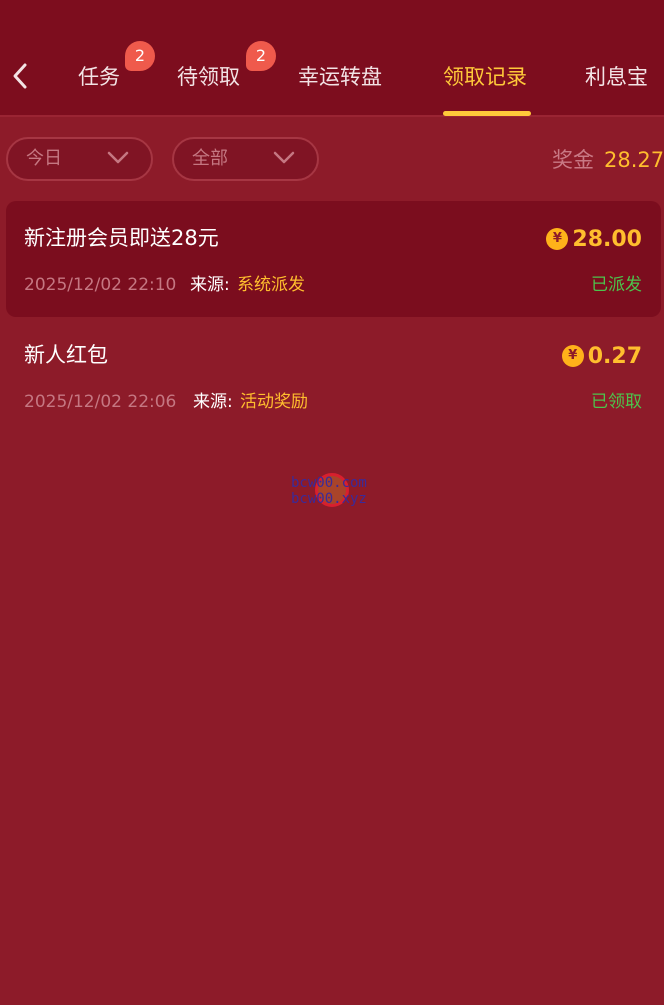  I want to click on record-amount: ¥ 0.27, so click(601, 356).